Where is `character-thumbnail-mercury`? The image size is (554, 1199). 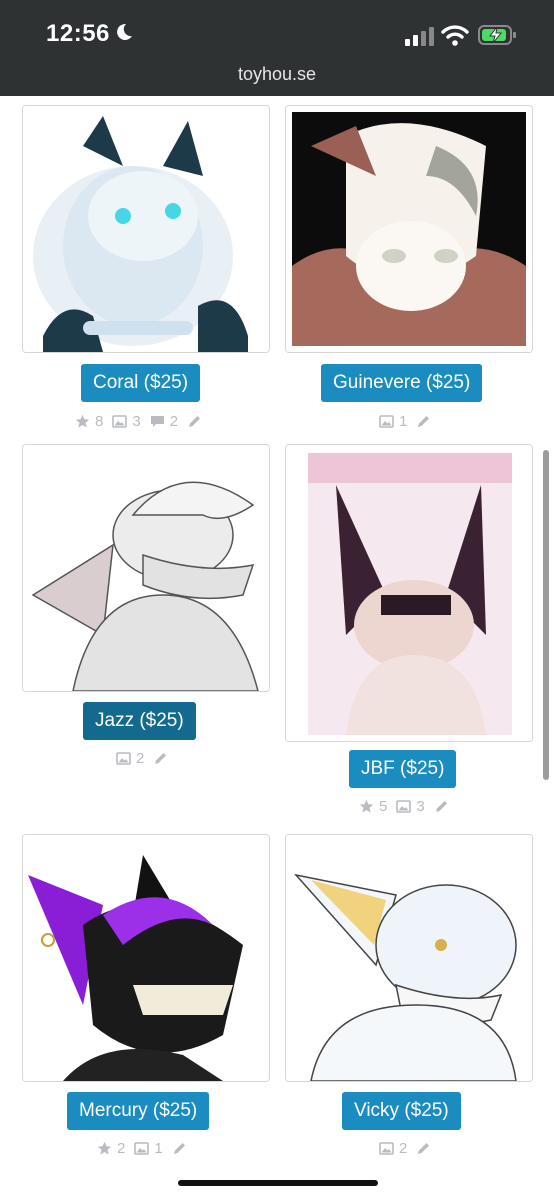 character-thumbnail-mercury is located at coordinates (146, 958).